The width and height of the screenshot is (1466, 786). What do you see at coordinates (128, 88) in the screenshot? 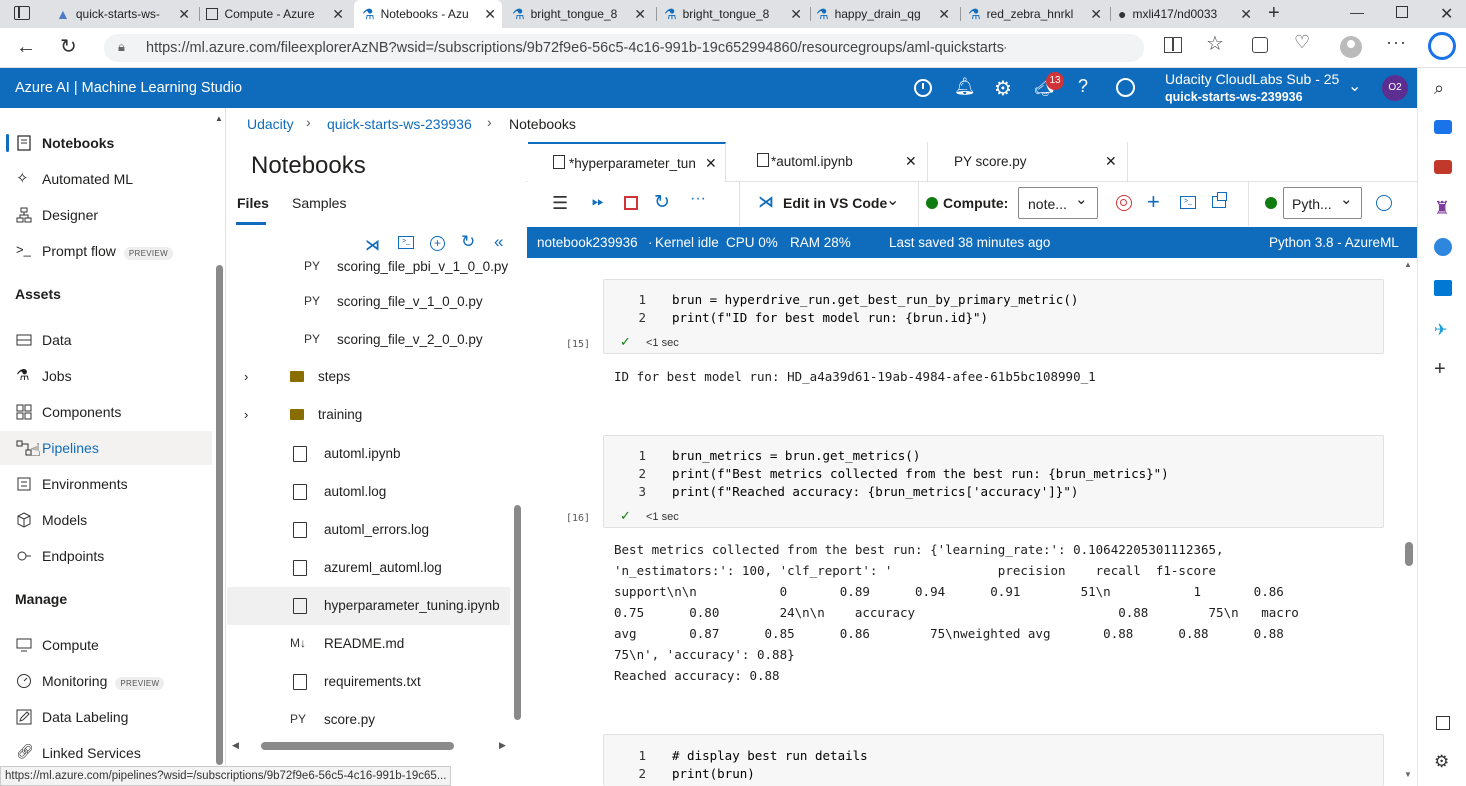
I see `app-title: Azure AI | Machine Learning Studio` at bounding box center [128, 88].